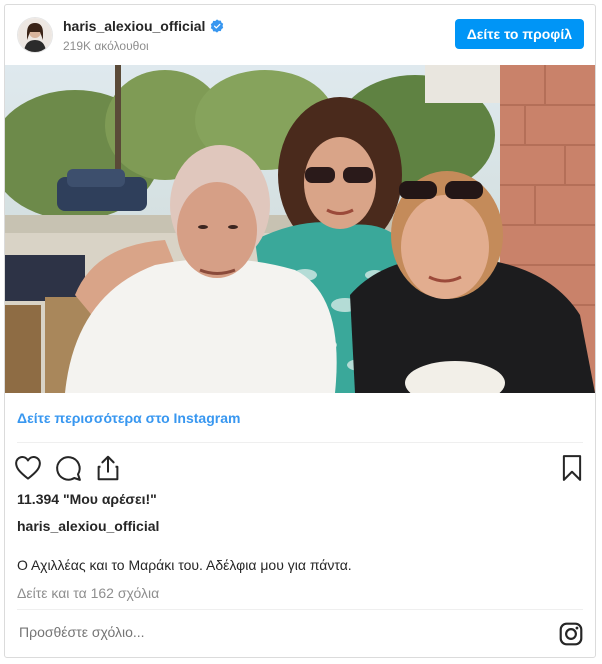 Image resolution: width=602 pixels, height=664 pixels. I want to click on view-profile-button: Δείτε το προφίλ, so click(519, 34).